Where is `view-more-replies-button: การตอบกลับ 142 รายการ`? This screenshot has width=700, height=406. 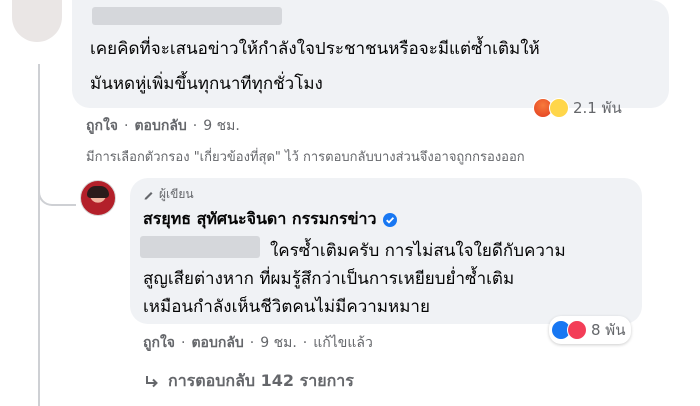 view-more-replies-button: การตอบกลับ 142 รายการ is located at coordinates (249, 381).